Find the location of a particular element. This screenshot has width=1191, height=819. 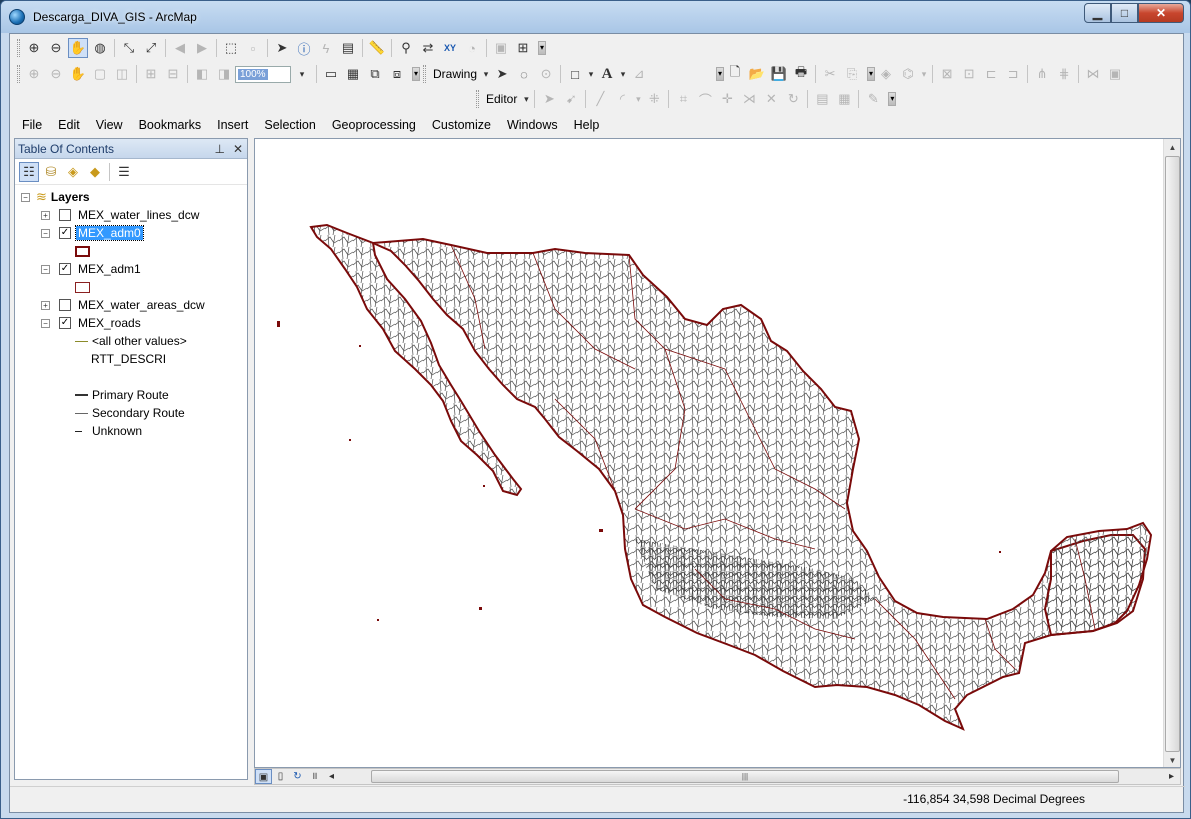

layer-row: − ✓ MEX_adm0 is located at coordinates (92, 233).